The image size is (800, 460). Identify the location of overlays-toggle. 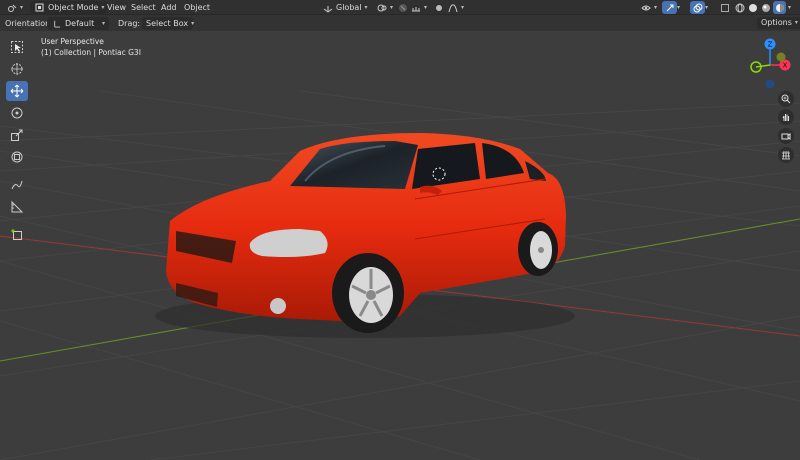
(697, 7).